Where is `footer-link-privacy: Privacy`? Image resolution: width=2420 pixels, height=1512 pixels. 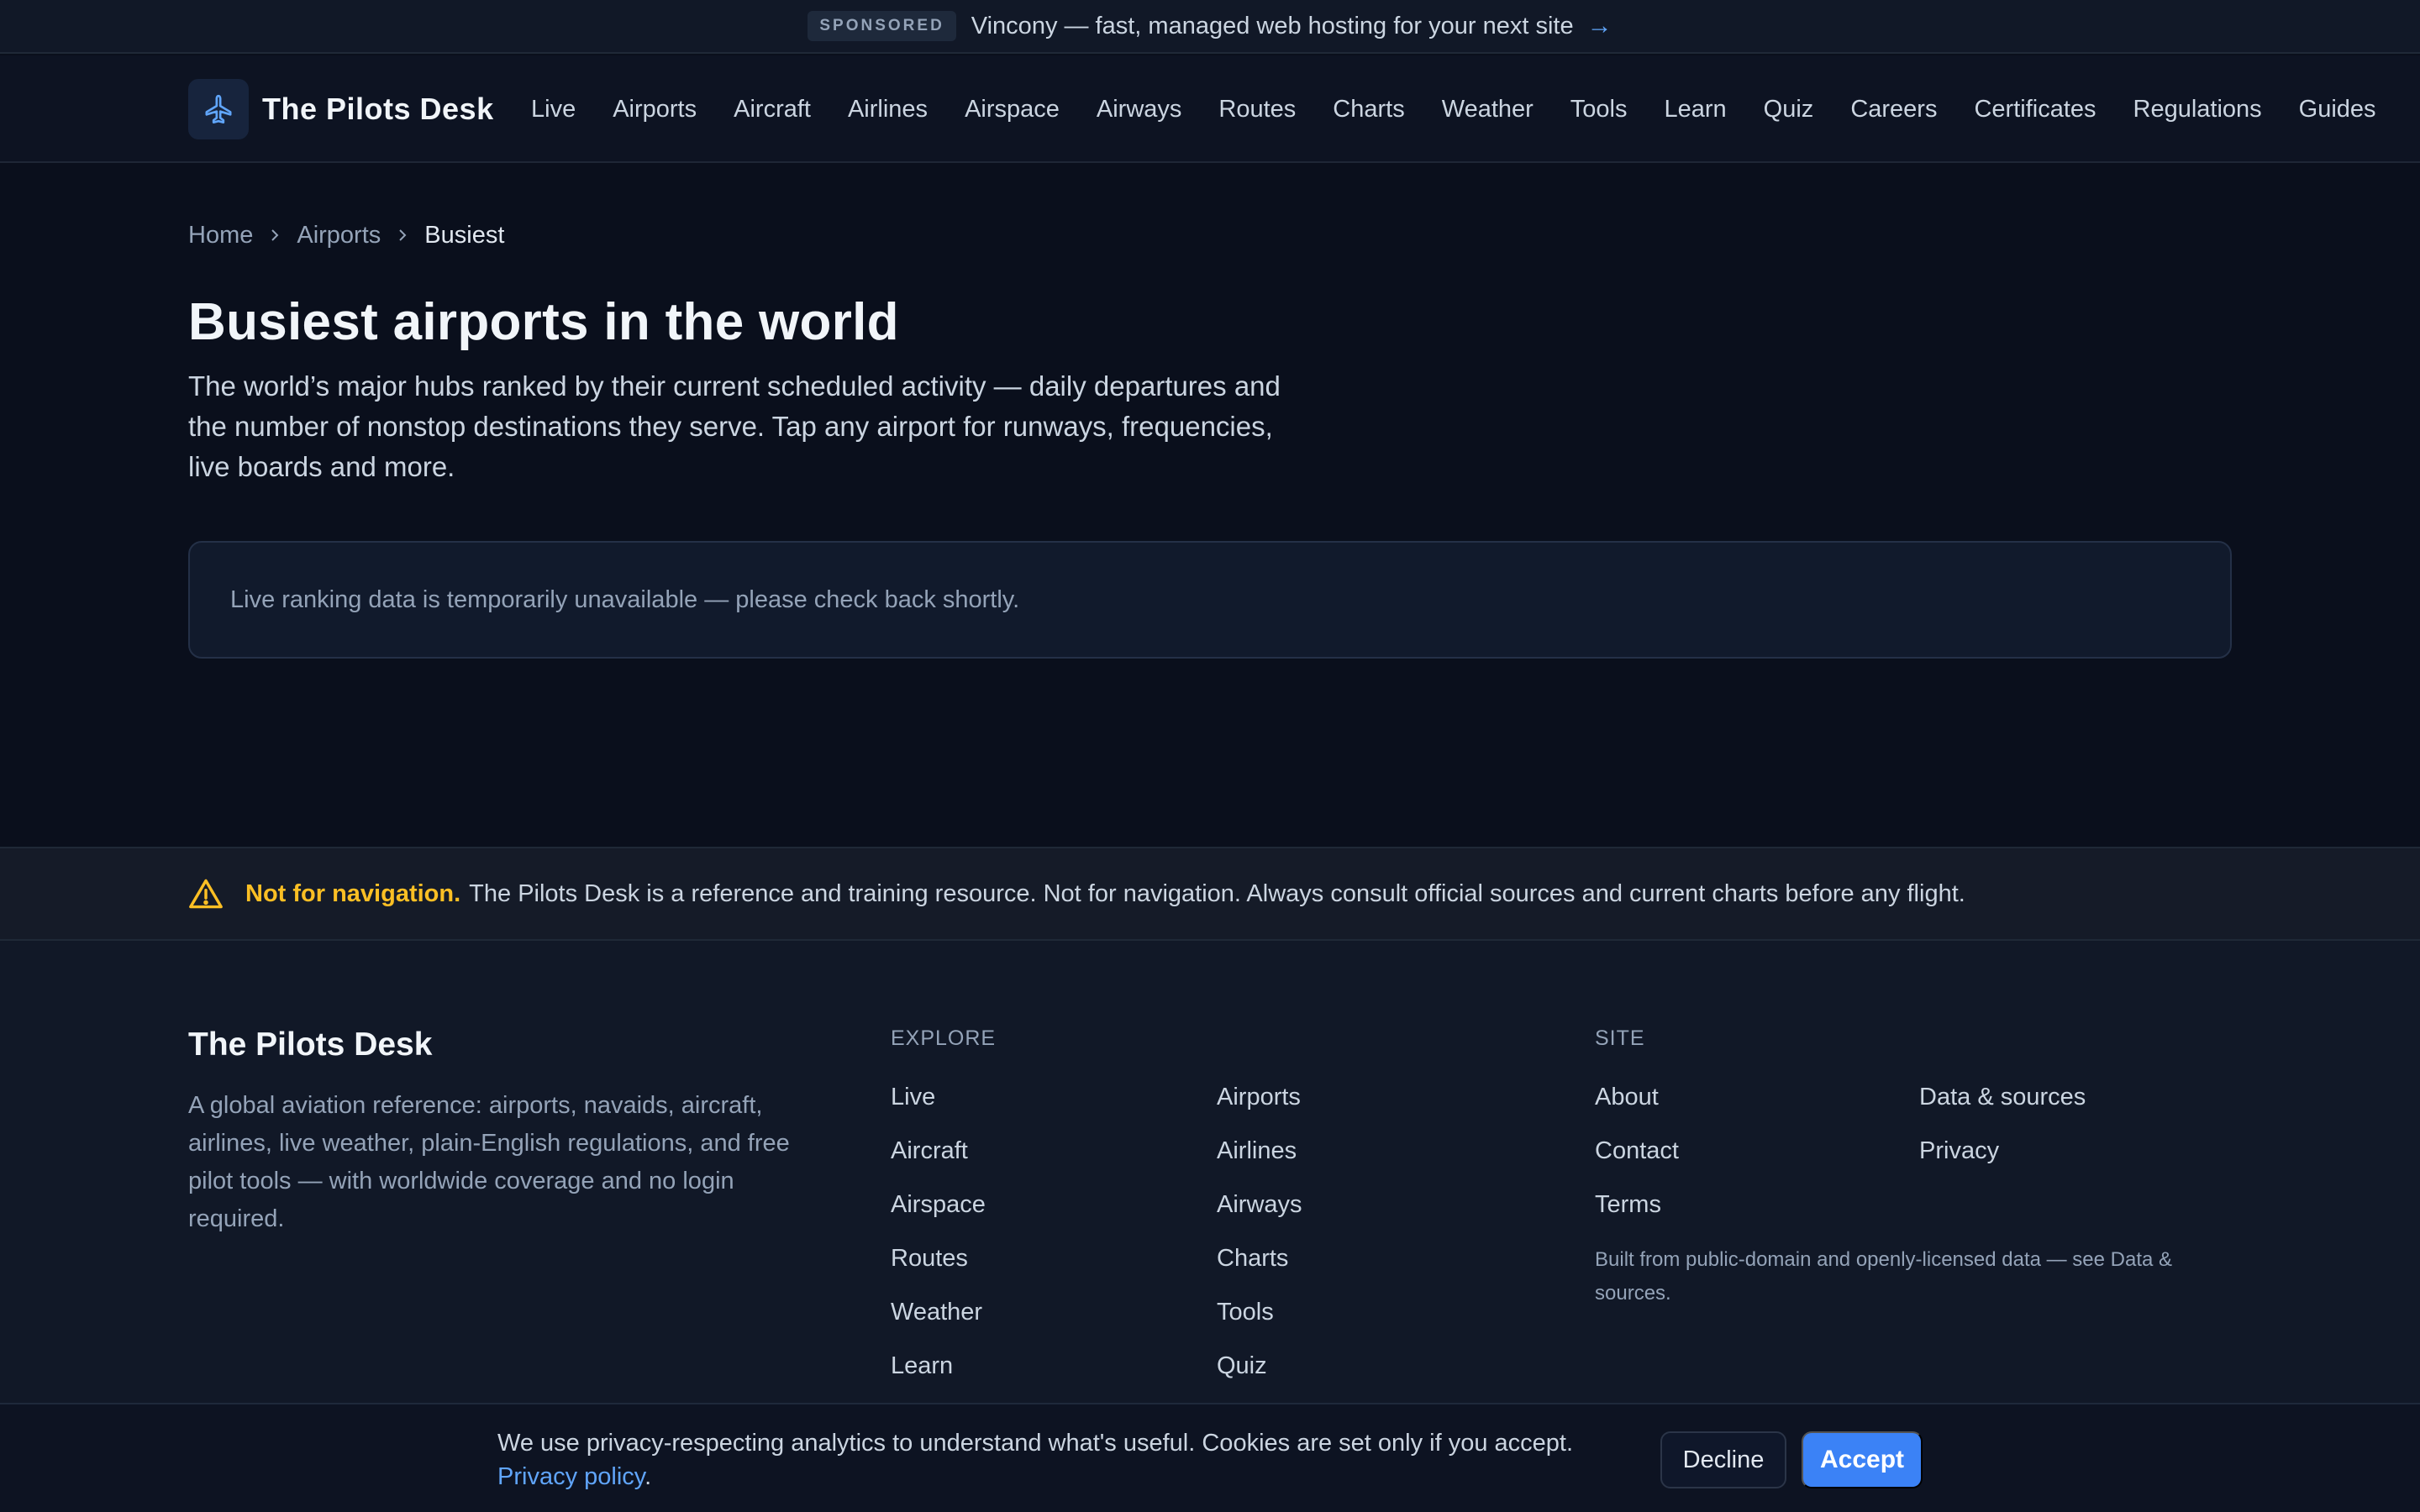
footer-link-privacy: Privacy is located at coordinates (1959, 1151).